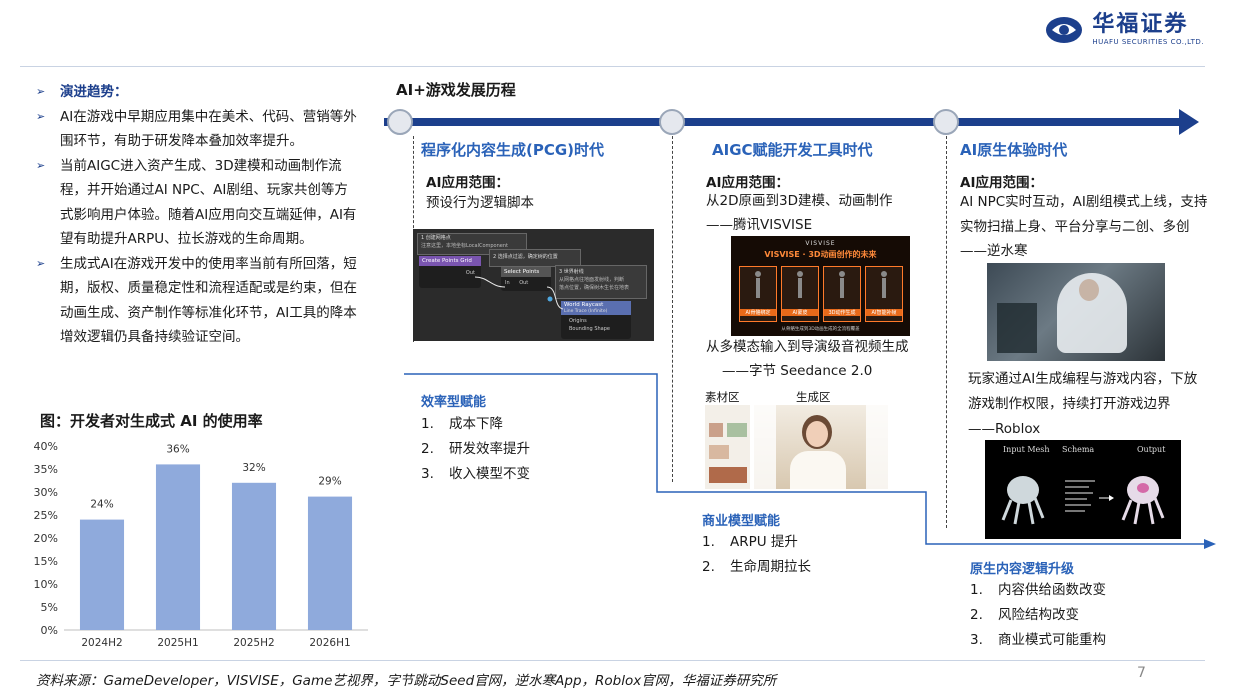  What do you see at coordinates (46, 515) in the screenshot?
I see `y-tick-label: 25%` at bounding box center [46, 515].